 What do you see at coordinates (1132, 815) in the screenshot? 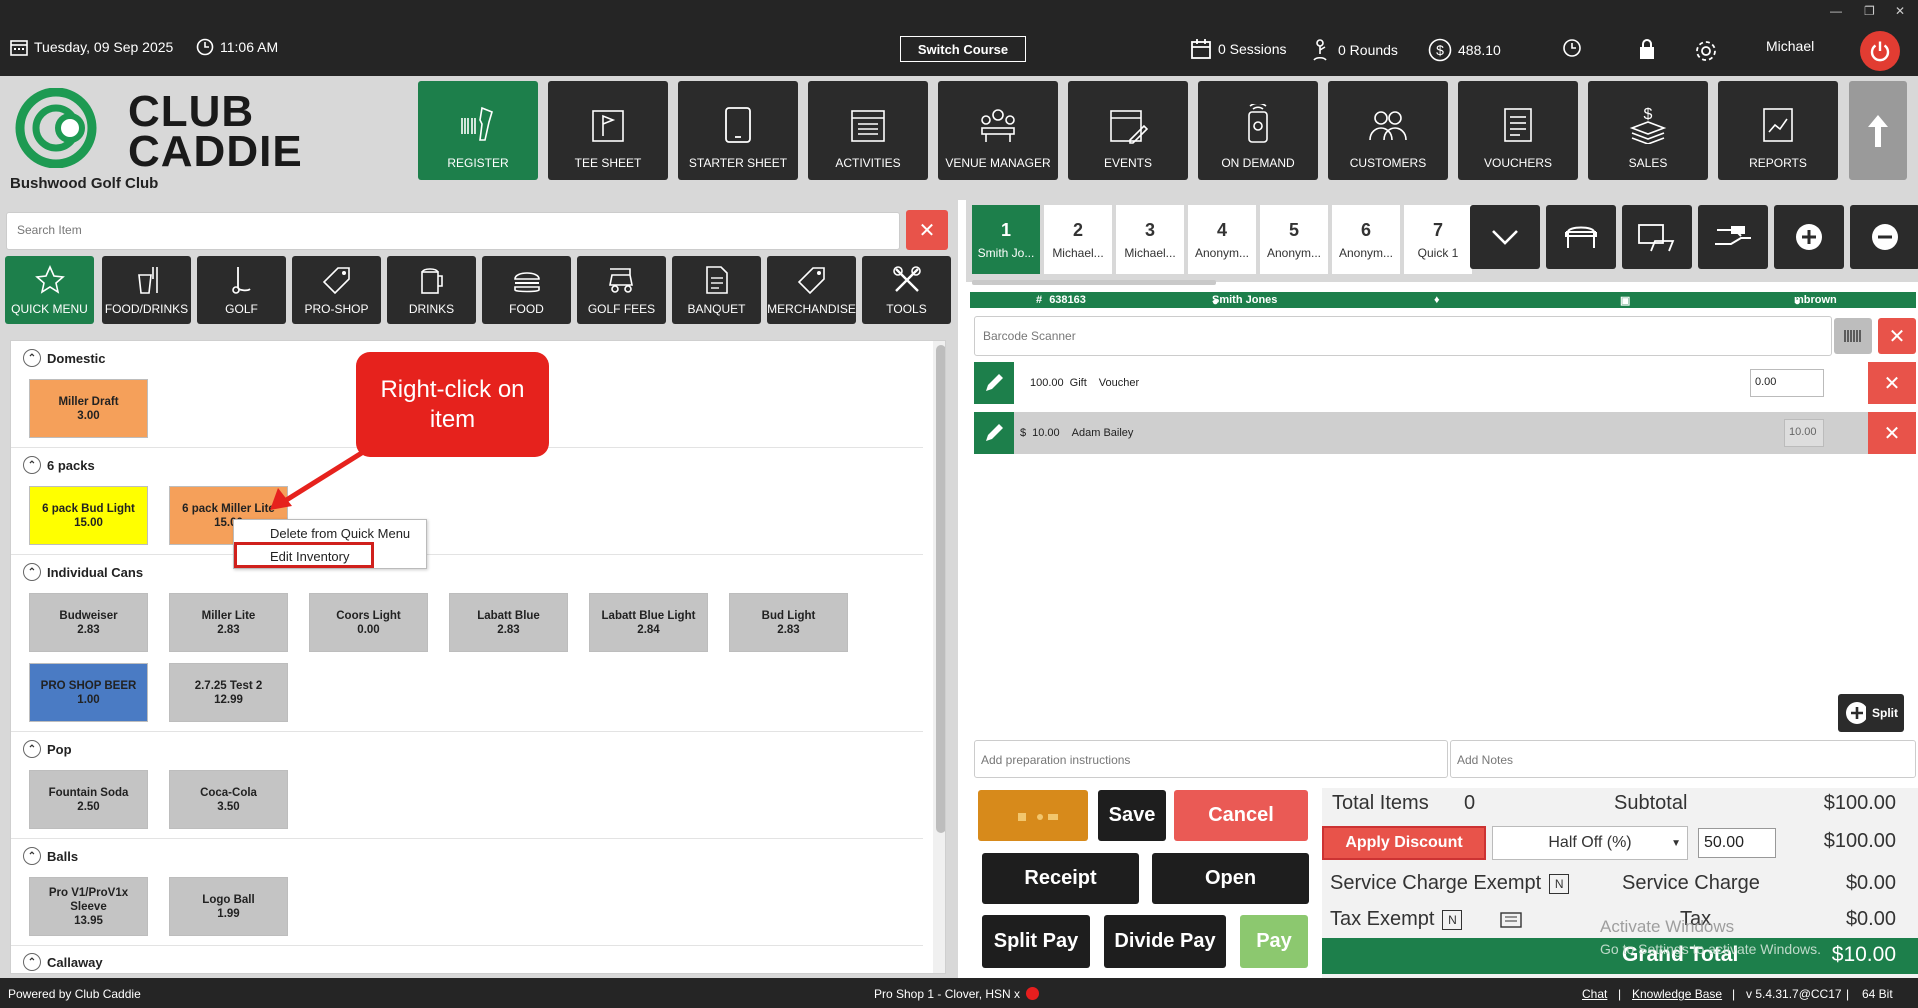
I see `save-button: Save` at bounding box center [1132, 815].